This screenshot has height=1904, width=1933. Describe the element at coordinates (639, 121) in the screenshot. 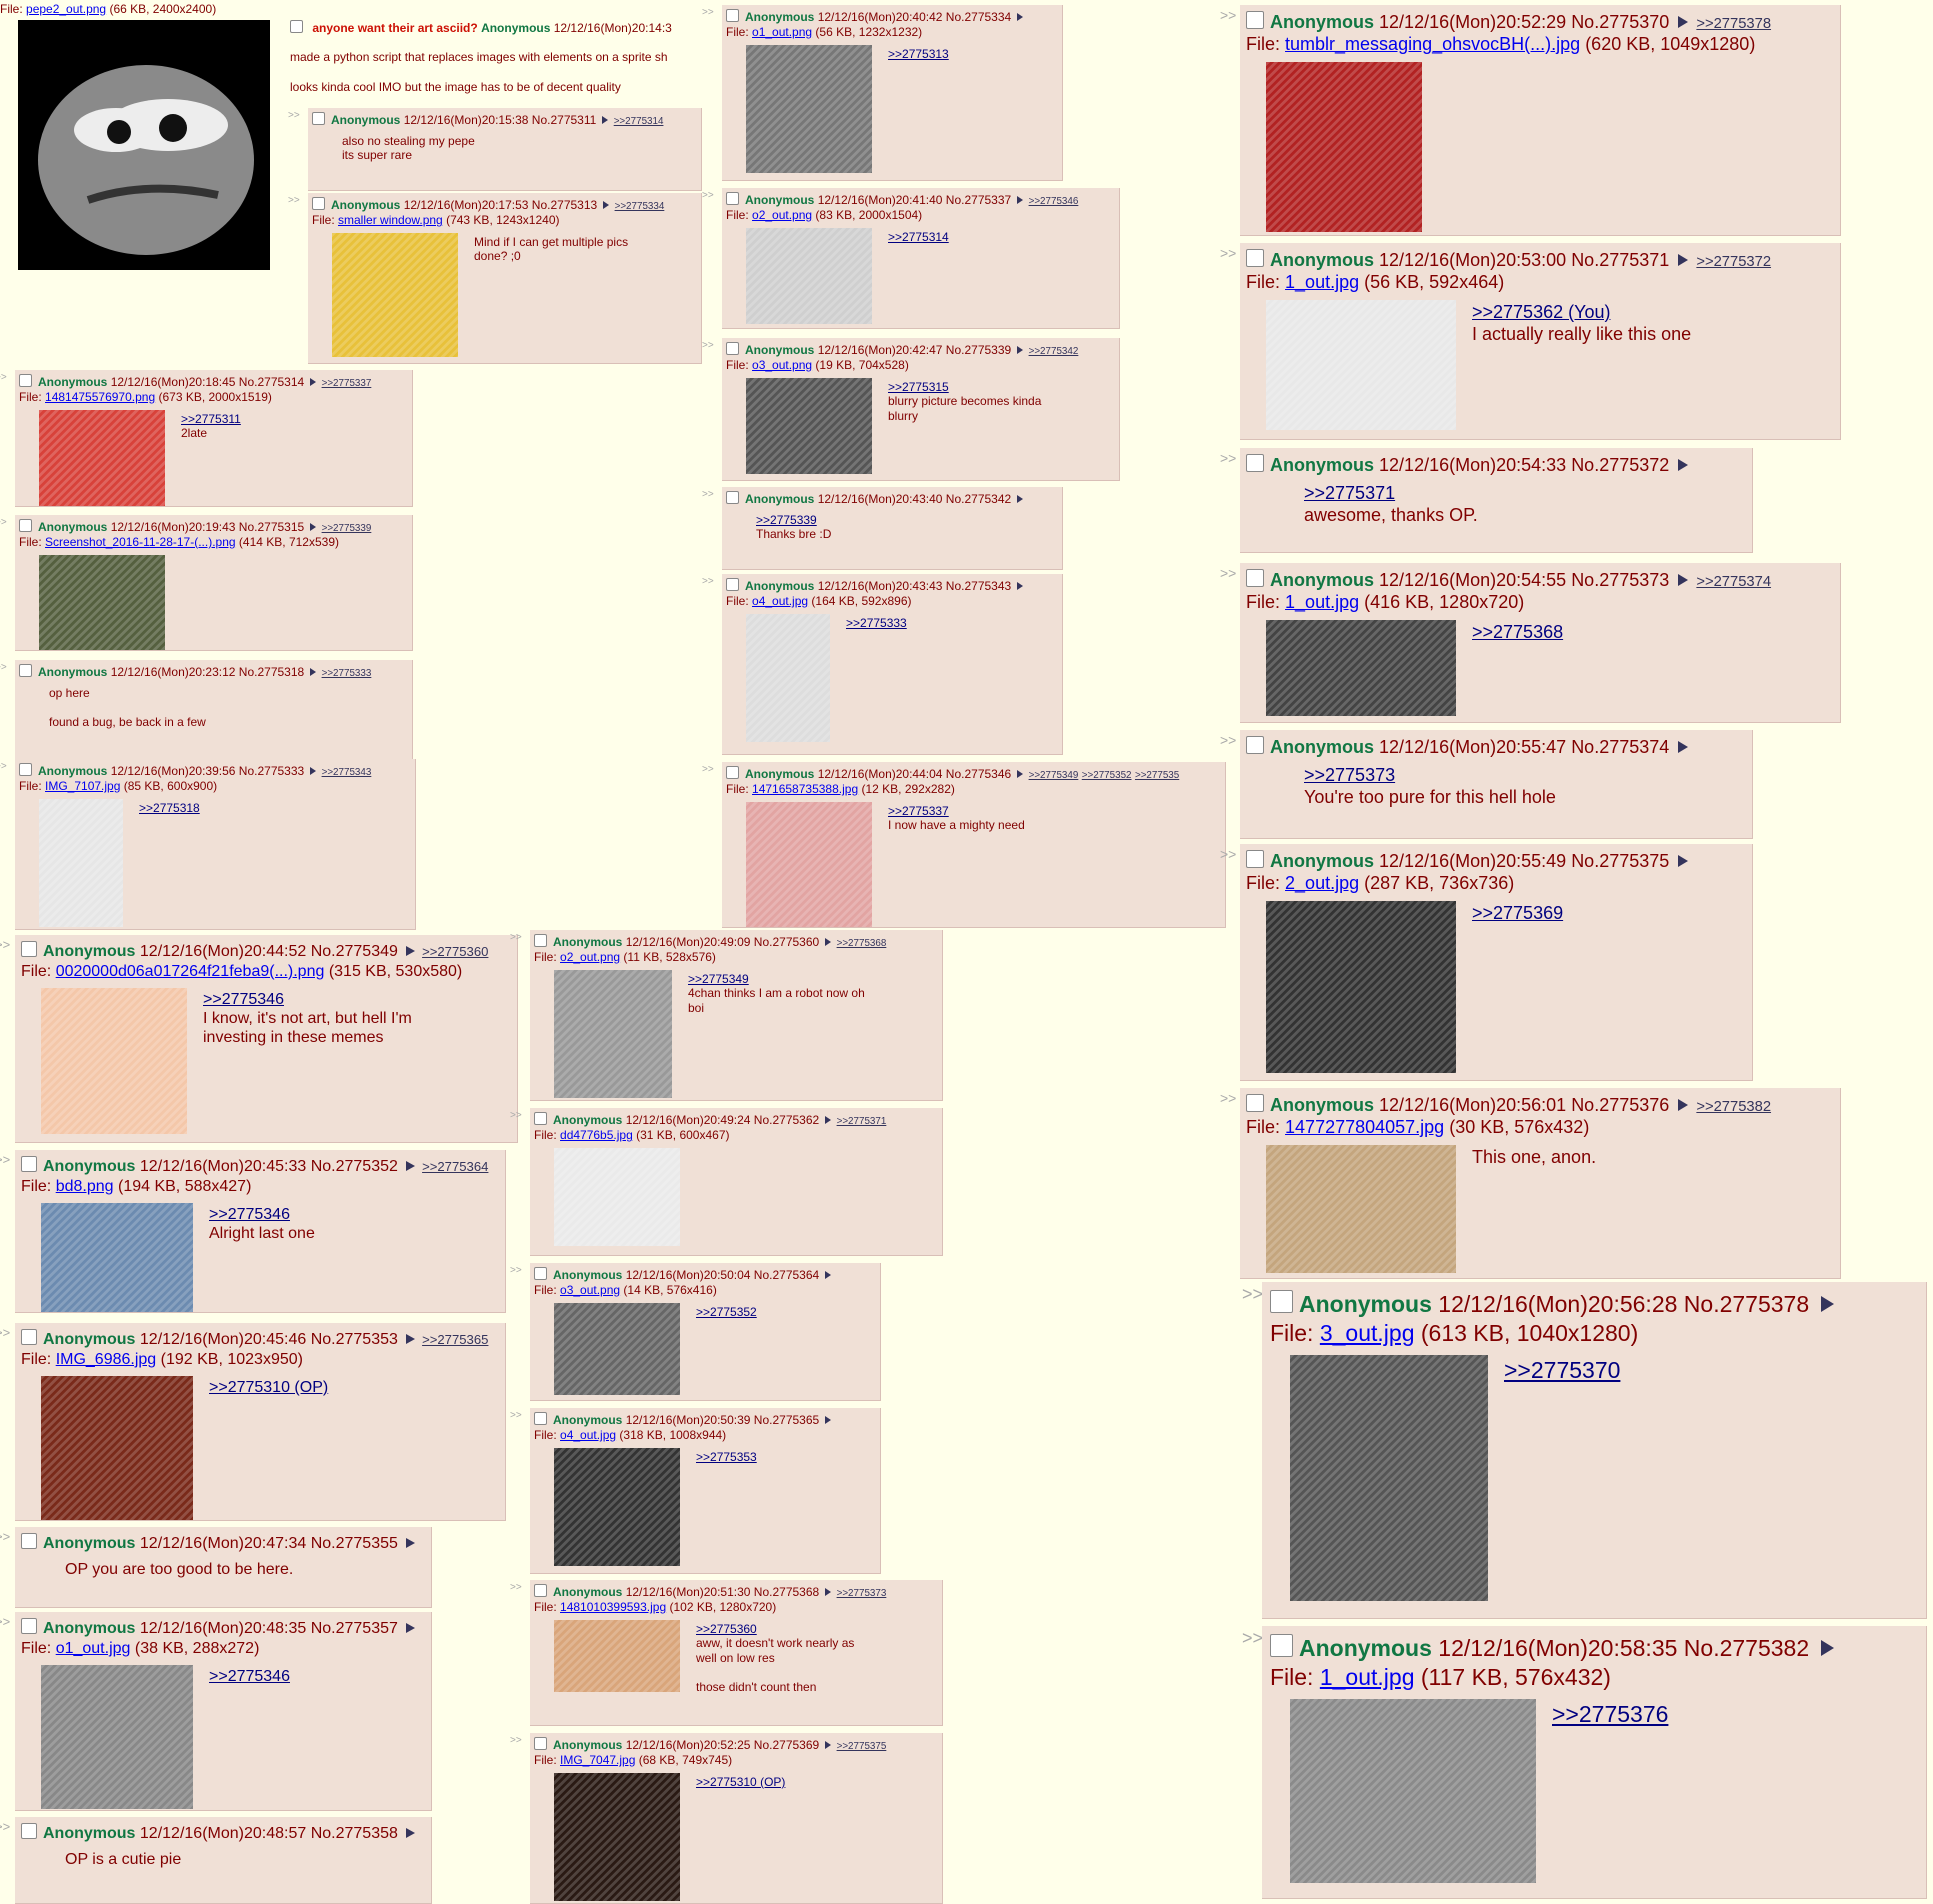

I see `backlink: >>2775314` at that location.